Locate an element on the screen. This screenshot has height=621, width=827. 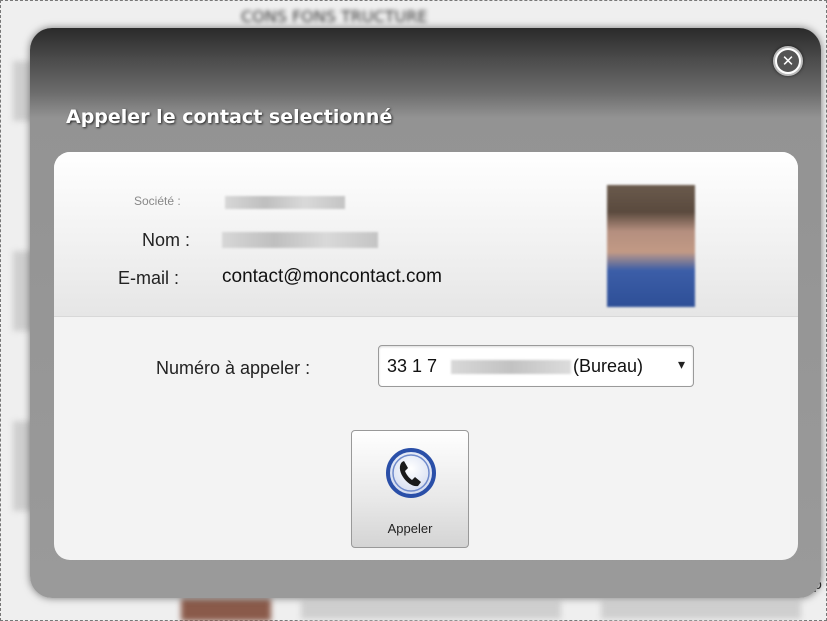
dialog-title: Appeler le contact selectionné is located at coordinates (229, 117).